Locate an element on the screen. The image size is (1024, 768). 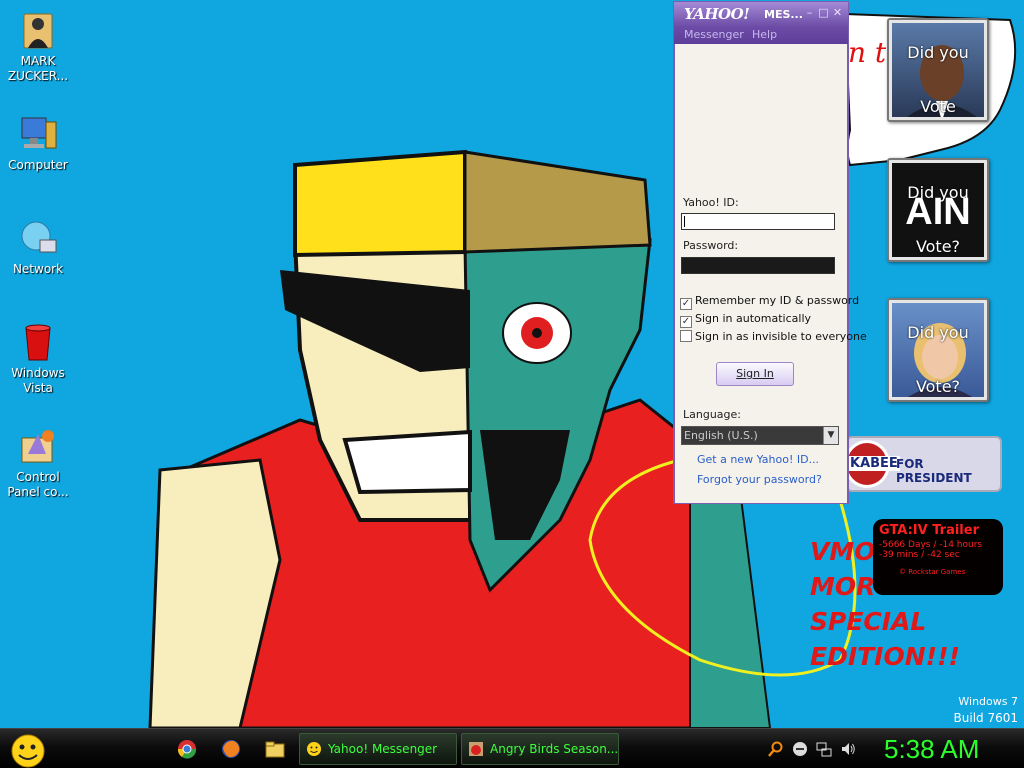
banner-text: FOR PRESIDENT is located at coordinates (934, 471).